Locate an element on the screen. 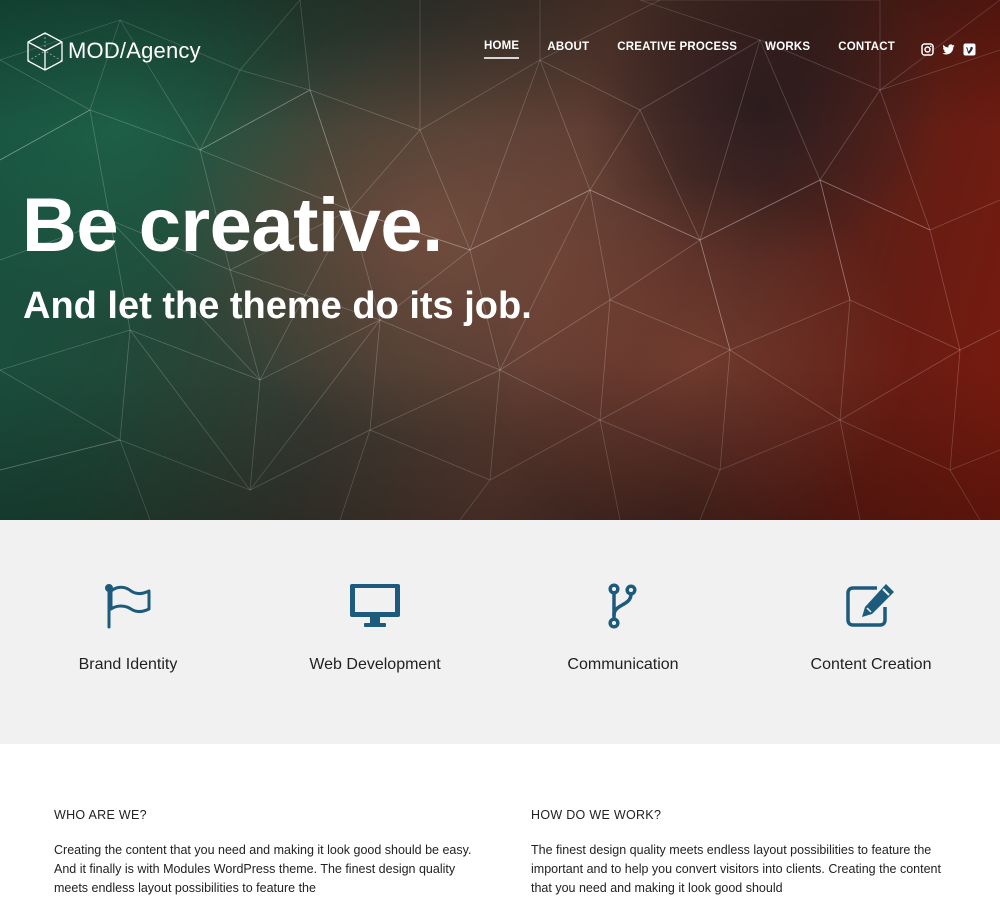 The width and height of the screenshot is (1000, 900). nav-contact: CONTACT is located at coordinates (866, 49).